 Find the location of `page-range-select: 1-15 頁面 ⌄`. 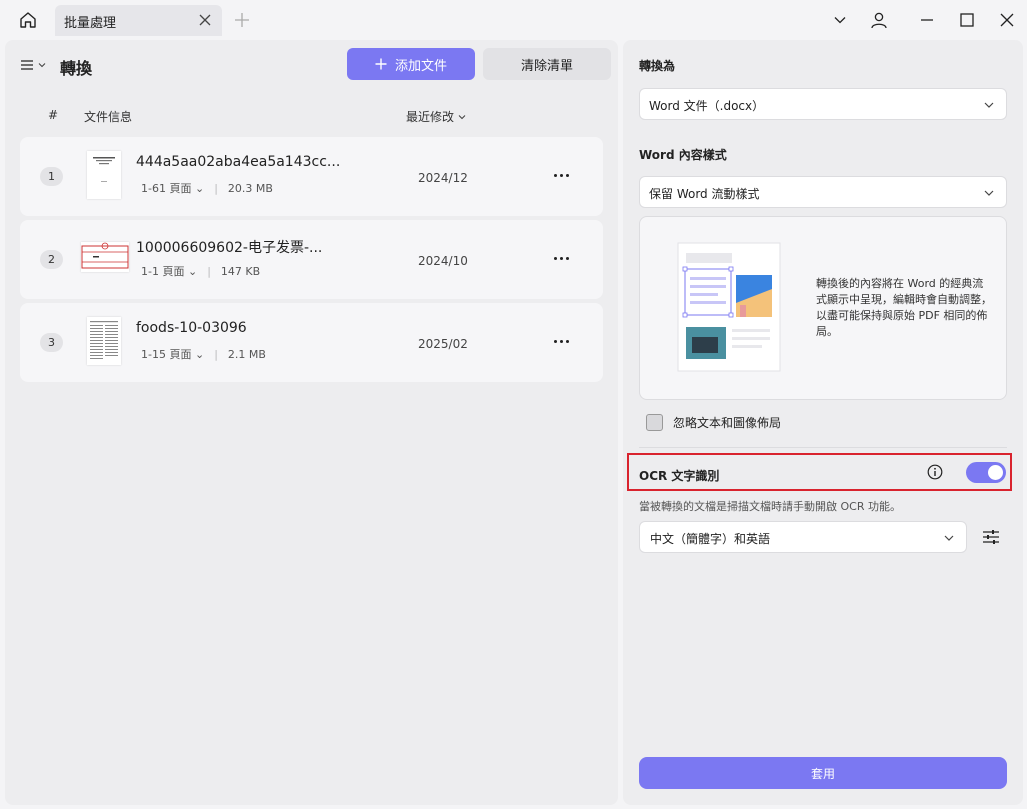

page-range-select: 1-15 頁面 ⌄ is located at coordinates (172, 354).